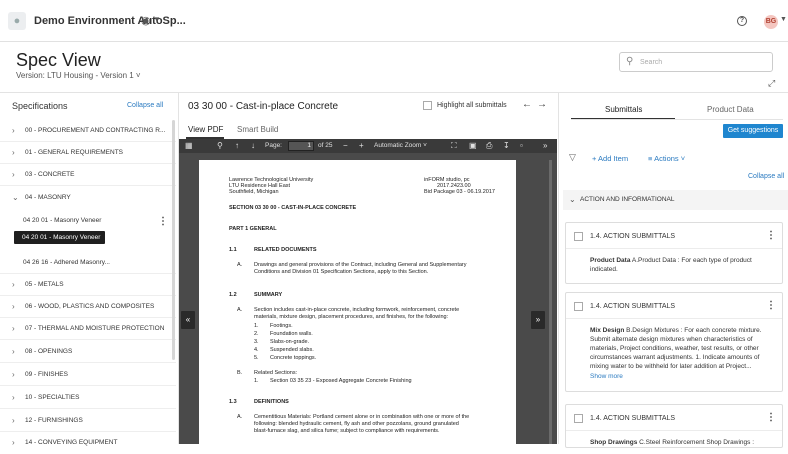 The image size is (788, 454). I want to click on print-icon: ⎙, so click(489, 146).